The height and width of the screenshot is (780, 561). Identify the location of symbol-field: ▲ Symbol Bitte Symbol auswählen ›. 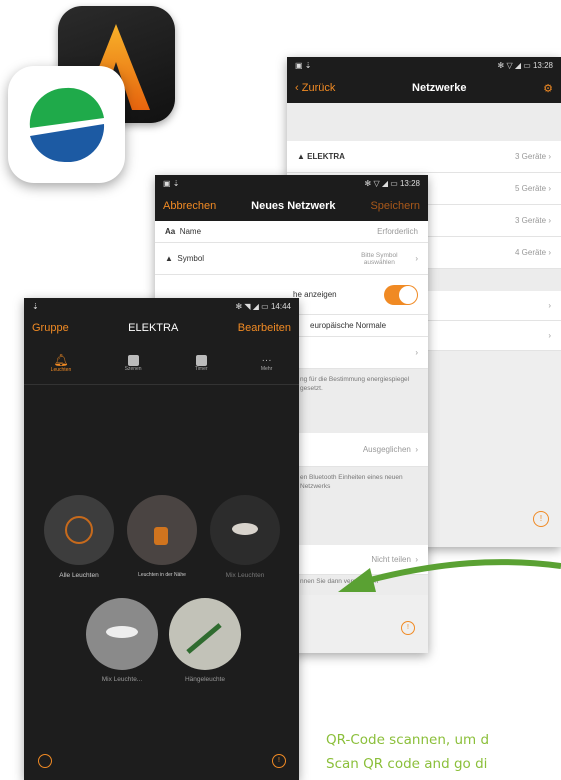
(291, 259).